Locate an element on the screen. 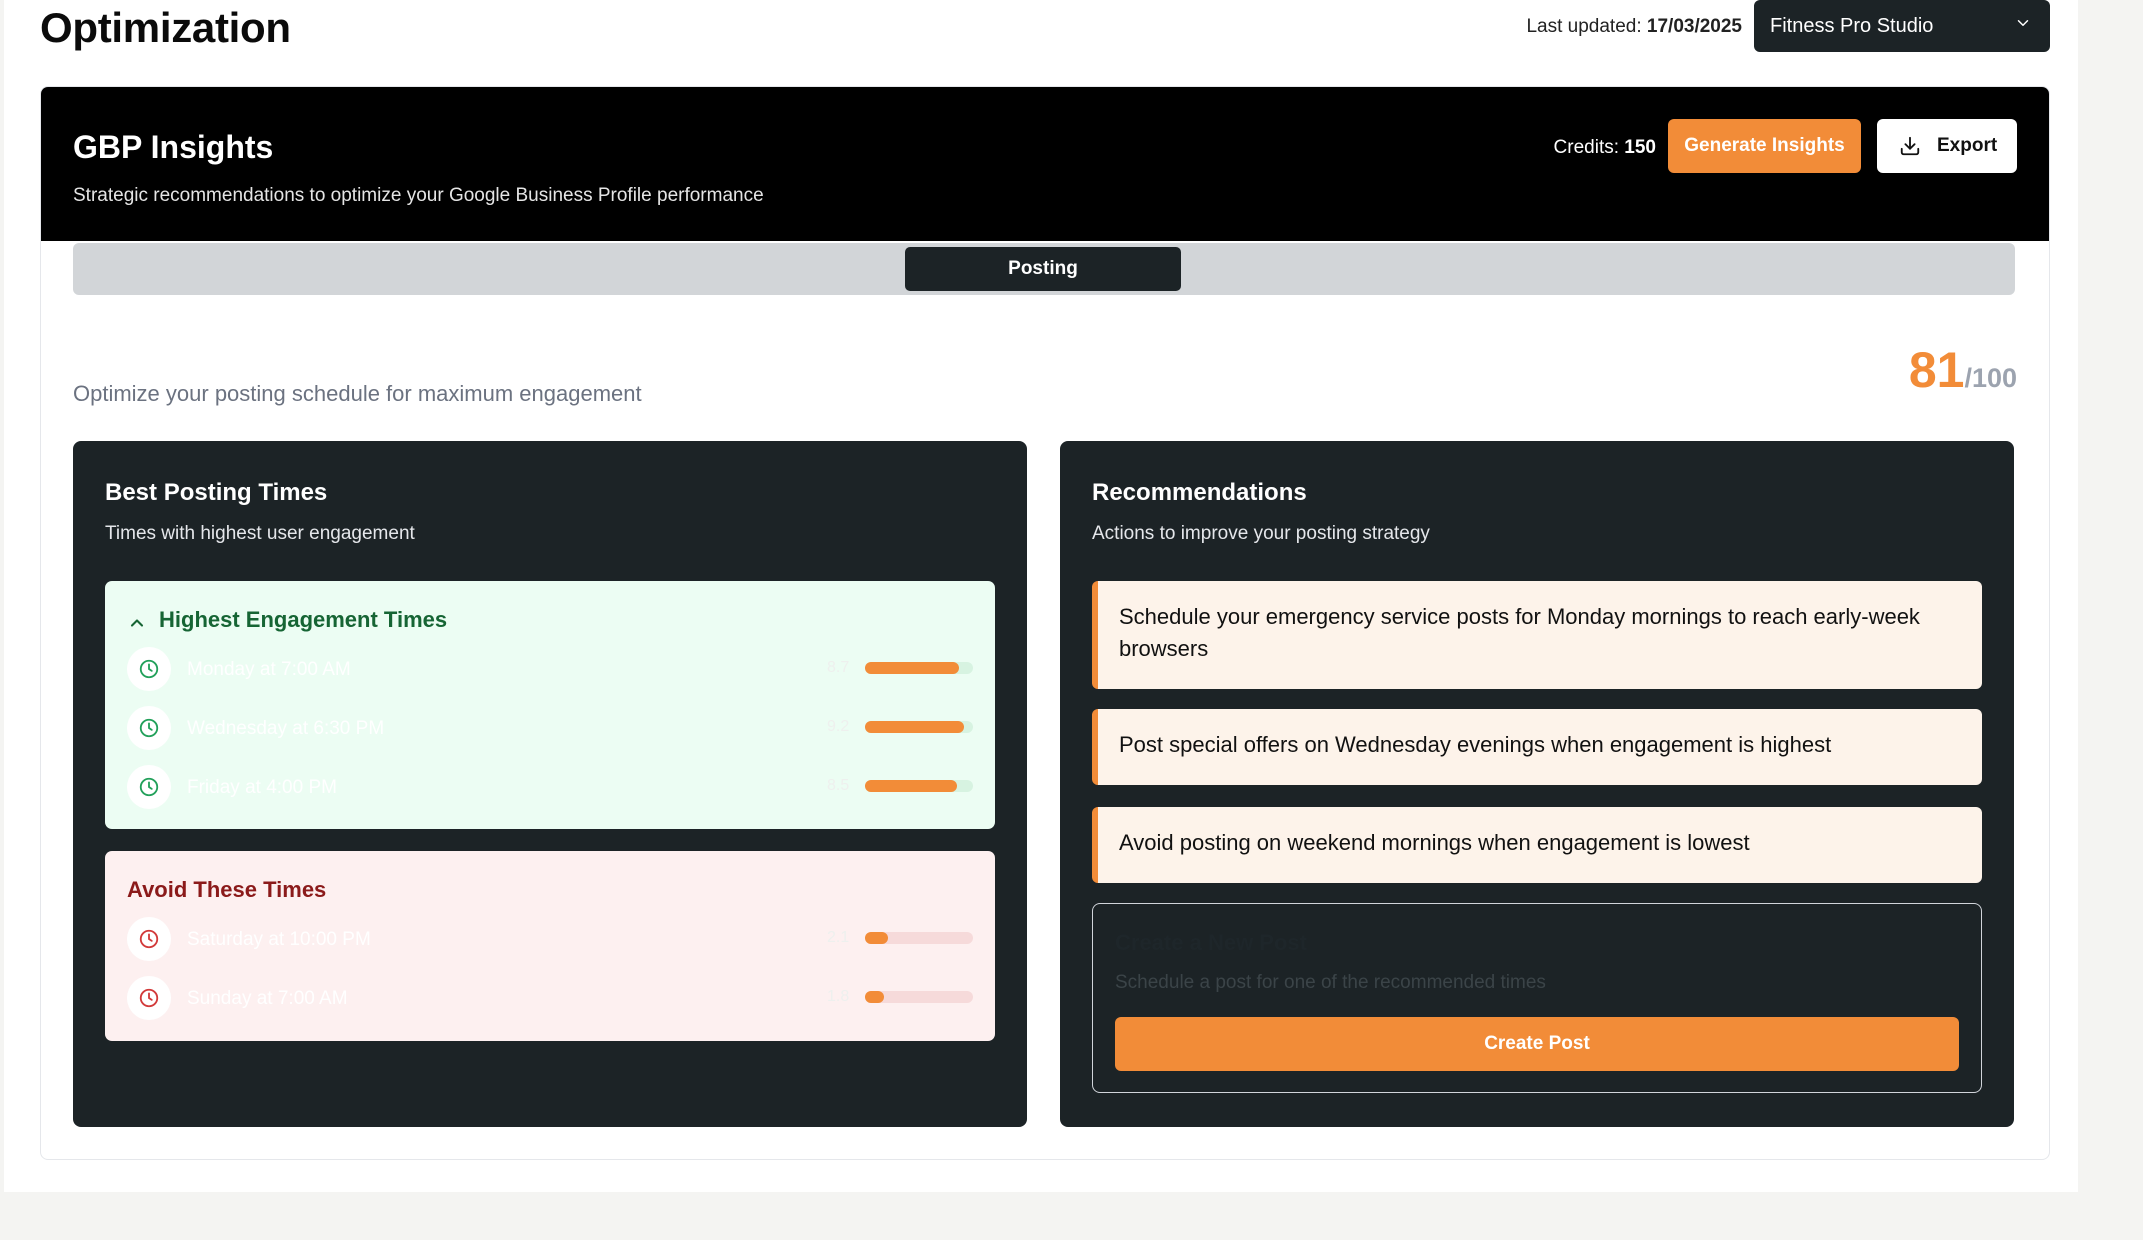 This screenshot has width=2143, height=1240. chevron-up-icon is located at coordinates (137, 623).